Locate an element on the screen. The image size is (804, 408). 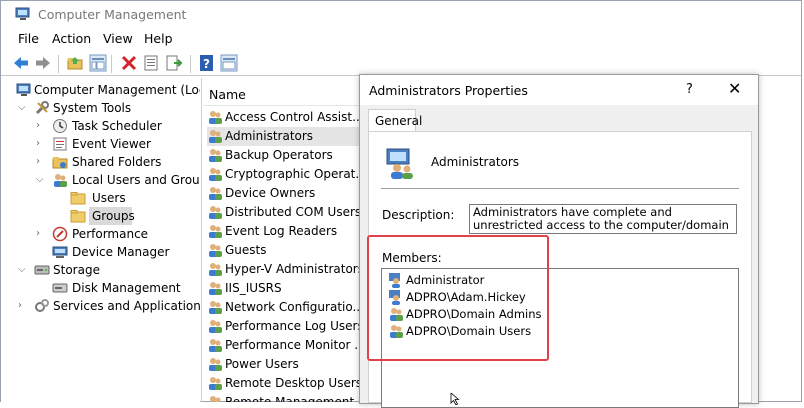
tree-item-disk-management: Disk Management is located at coordinates (100, 288).